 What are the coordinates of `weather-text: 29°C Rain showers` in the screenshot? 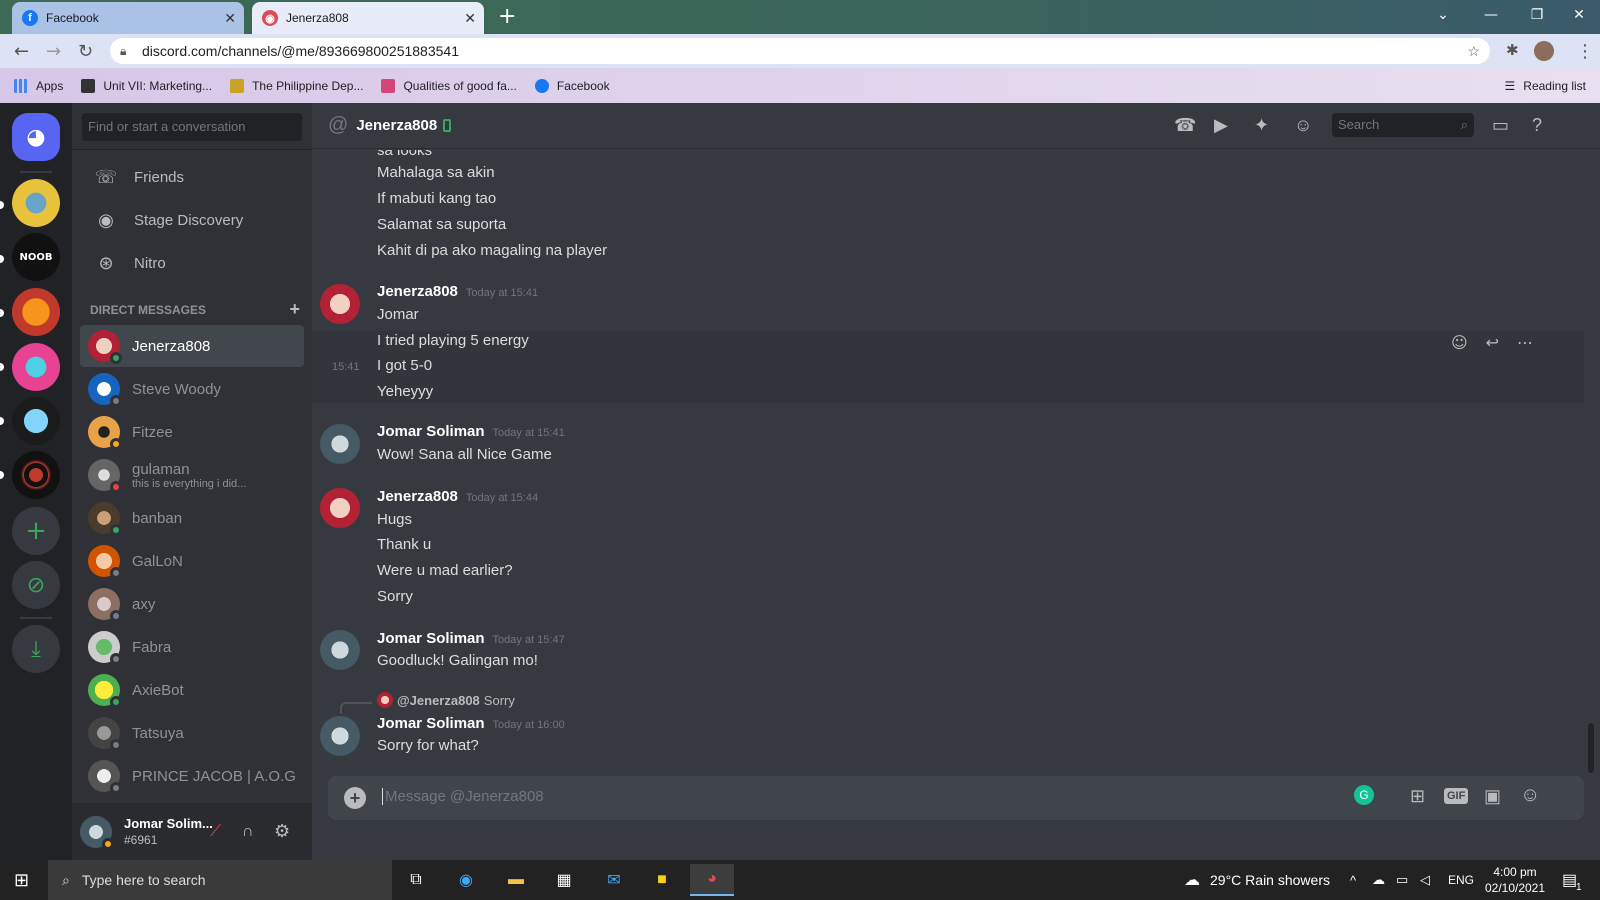 It's located at (1270, 880).